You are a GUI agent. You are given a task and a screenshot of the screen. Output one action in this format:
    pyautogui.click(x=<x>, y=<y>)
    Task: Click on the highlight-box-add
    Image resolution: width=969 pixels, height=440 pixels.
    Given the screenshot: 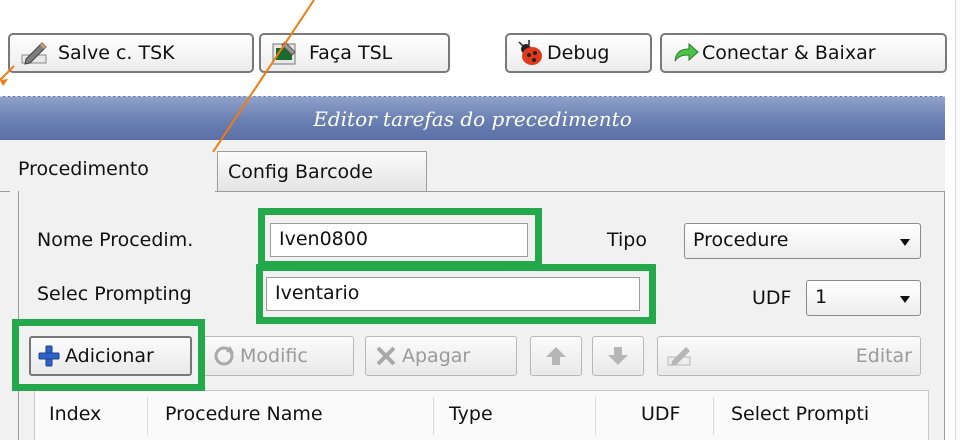 What is the action you would take?
    pyautogui.click(x=108, y=355)
    